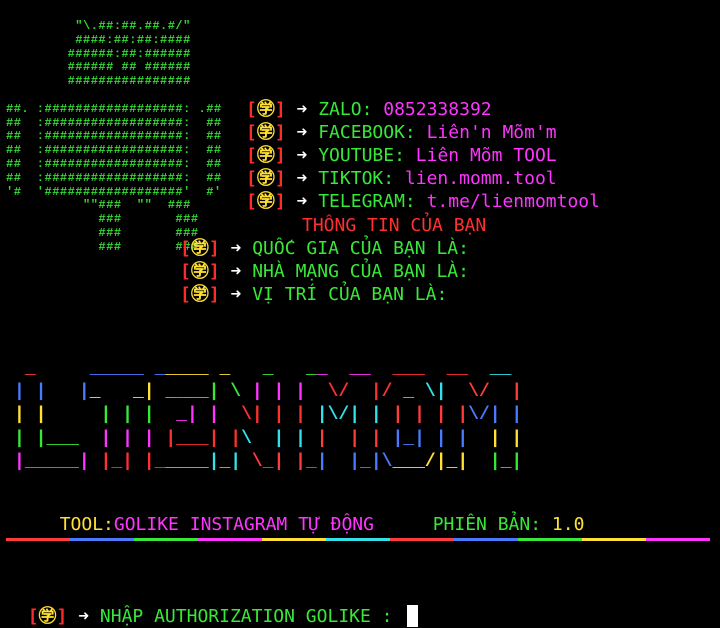  What do you see at coordinates (361, 178) in the screenshot?
I see `contact-label: TIKTOK:` at bounding box center [361, 178].